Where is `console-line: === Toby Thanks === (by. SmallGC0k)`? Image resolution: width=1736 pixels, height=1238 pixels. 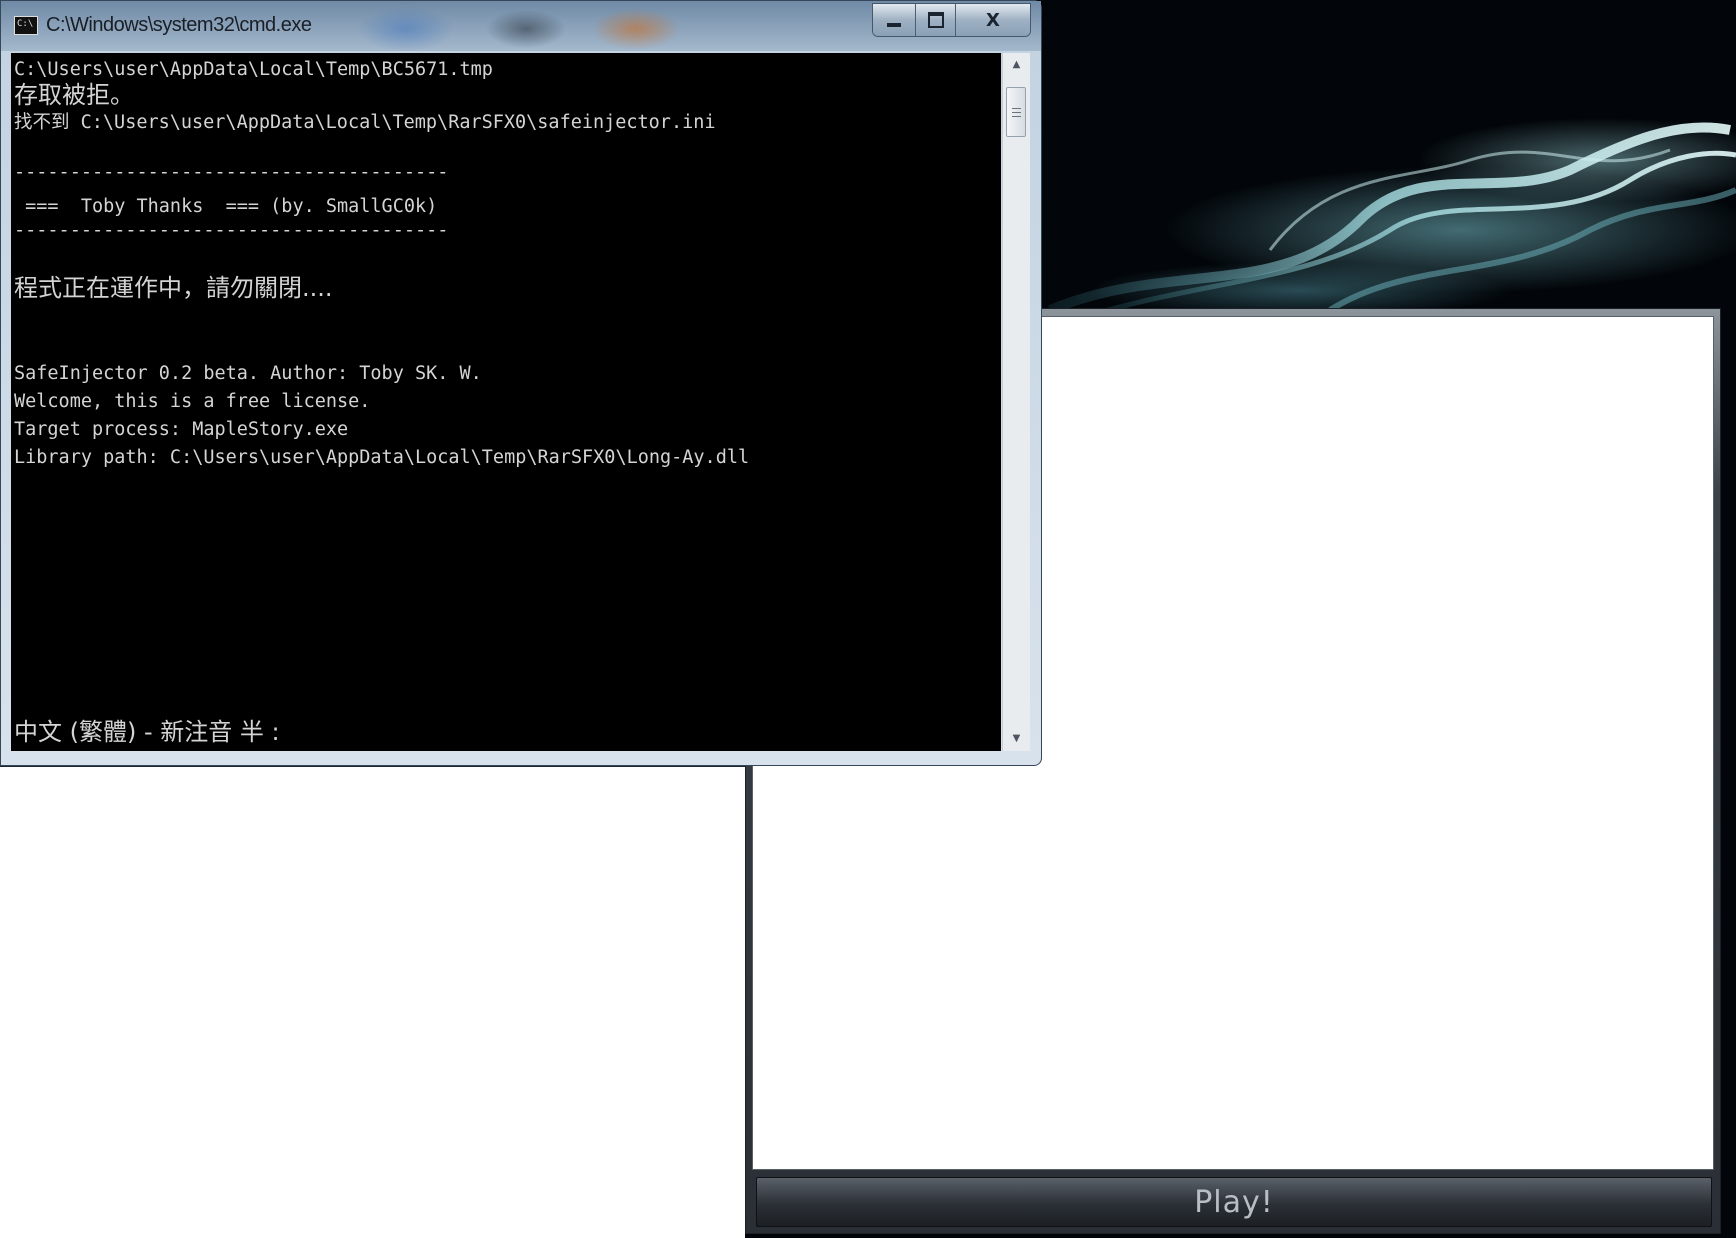 console-line: === Toby Thanks === (by. SmallGC0k) is located at coordinates (226, 206).